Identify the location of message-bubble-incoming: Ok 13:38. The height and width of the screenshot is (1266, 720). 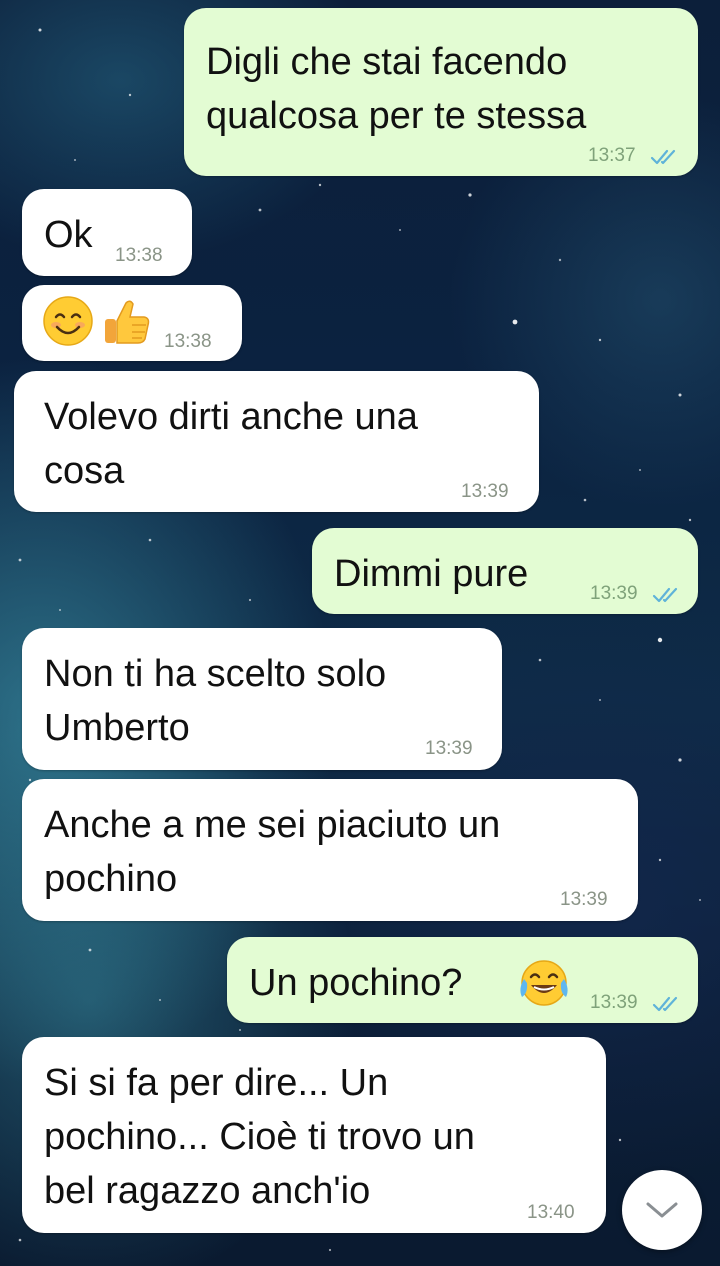
(107, 232).